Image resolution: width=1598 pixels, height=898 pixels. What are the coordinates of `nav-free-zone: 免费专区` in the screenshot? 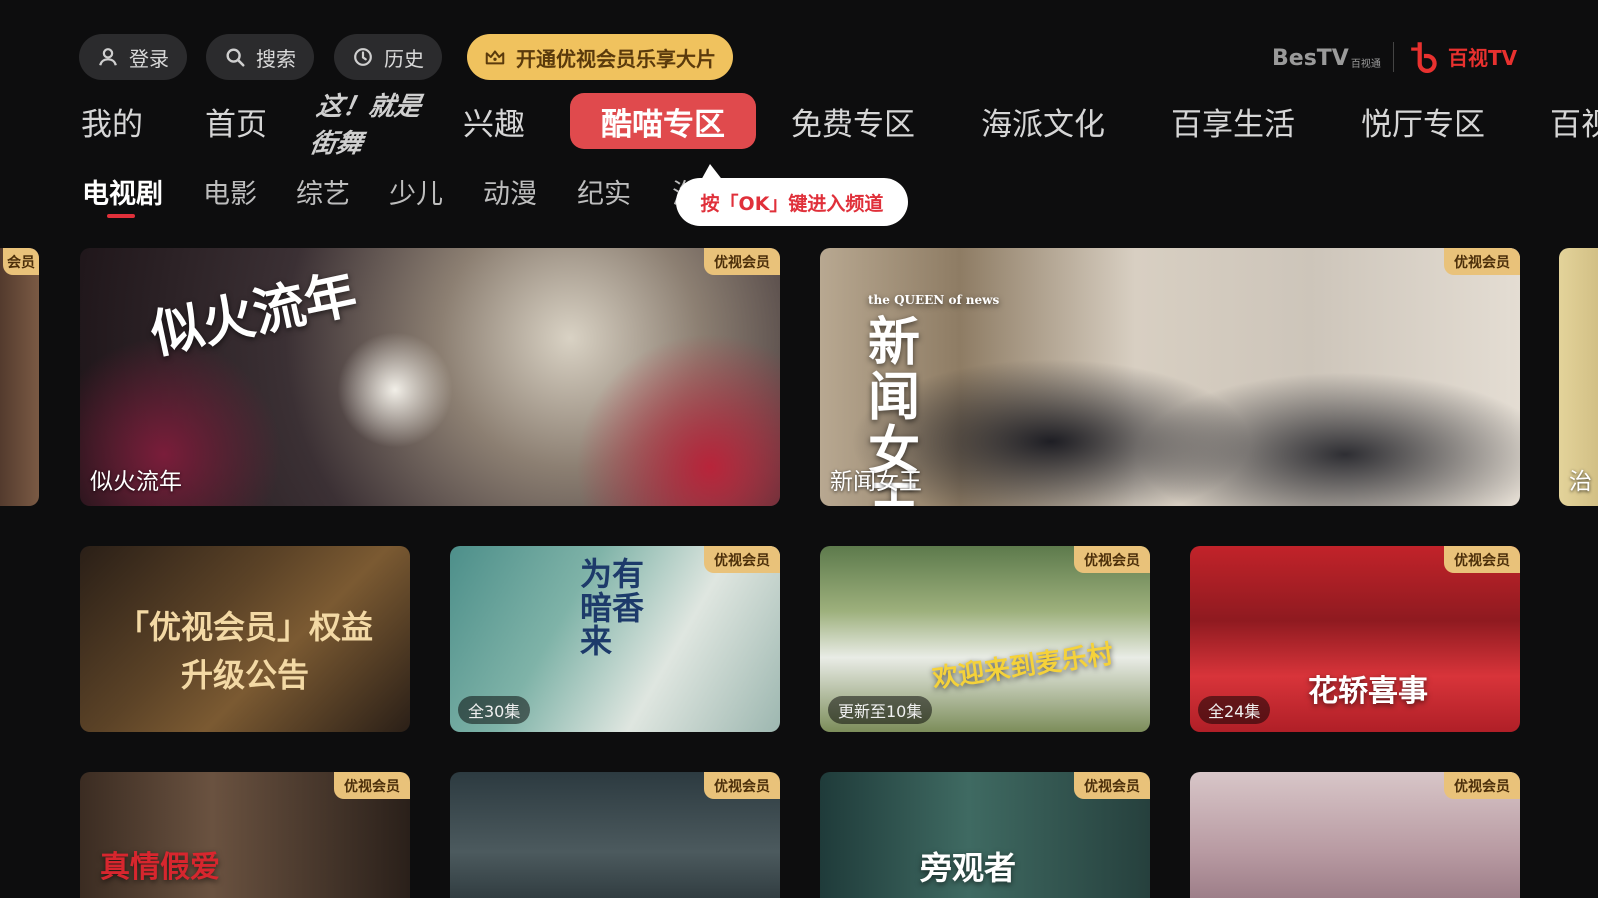 It's located at (853, 121).